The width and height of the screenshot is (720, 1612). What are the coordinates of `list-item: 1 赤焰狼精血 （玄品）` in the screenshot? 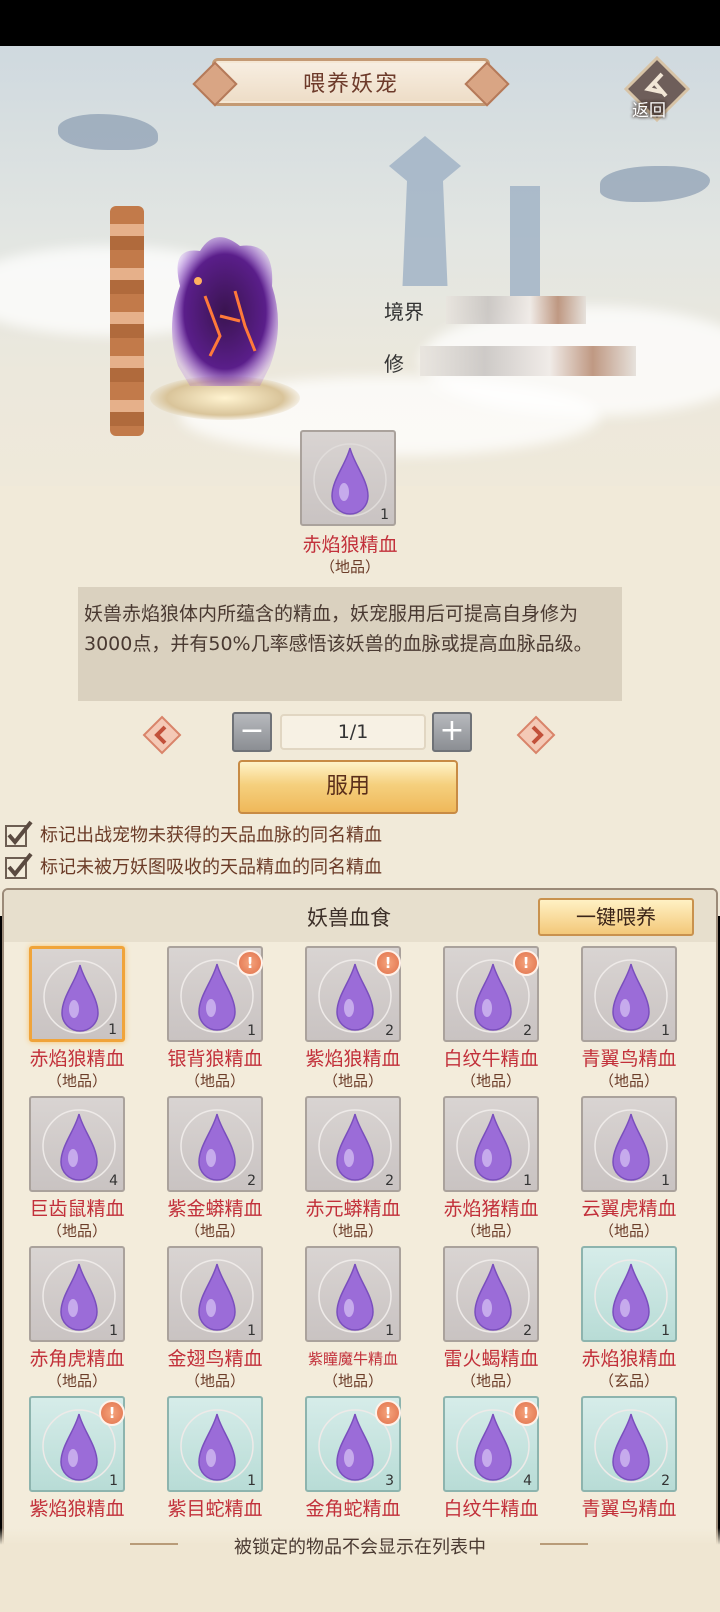 It's located at (629, 1321).